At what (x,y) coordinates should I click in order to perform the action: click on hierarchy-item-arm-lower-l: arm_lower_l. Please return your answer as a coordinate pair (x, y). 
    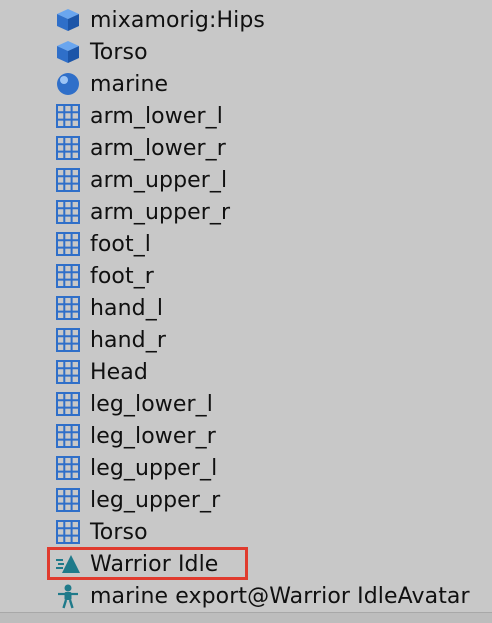
    Looking at the image, I should click on (138, 116).